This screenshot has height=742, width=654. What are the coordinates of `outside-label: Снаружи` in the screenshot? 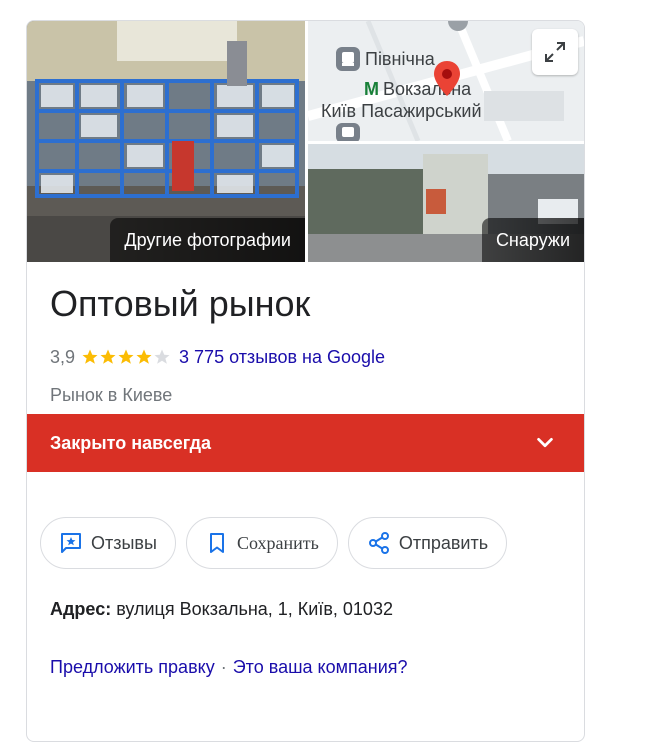 It's located at (532, 240).